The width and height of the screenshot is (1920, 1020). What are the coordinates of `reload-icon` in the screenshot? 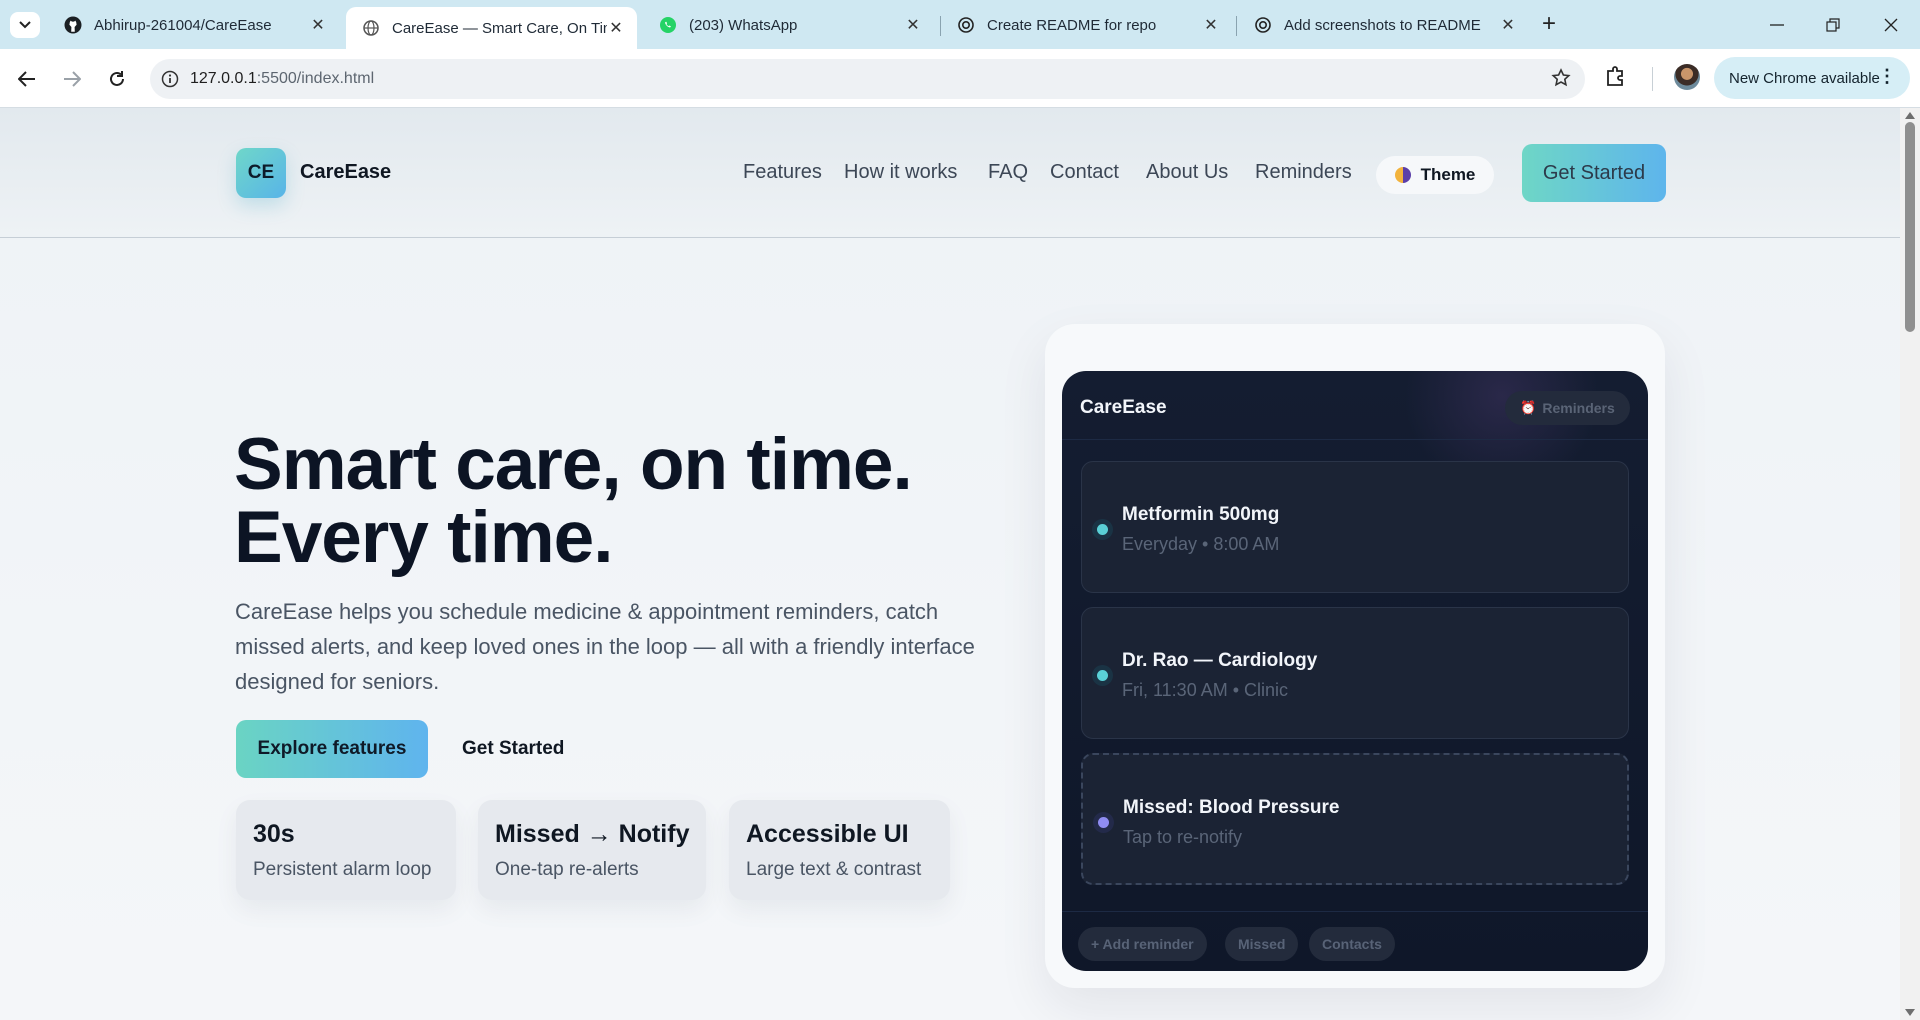 It's located at (117, 78).